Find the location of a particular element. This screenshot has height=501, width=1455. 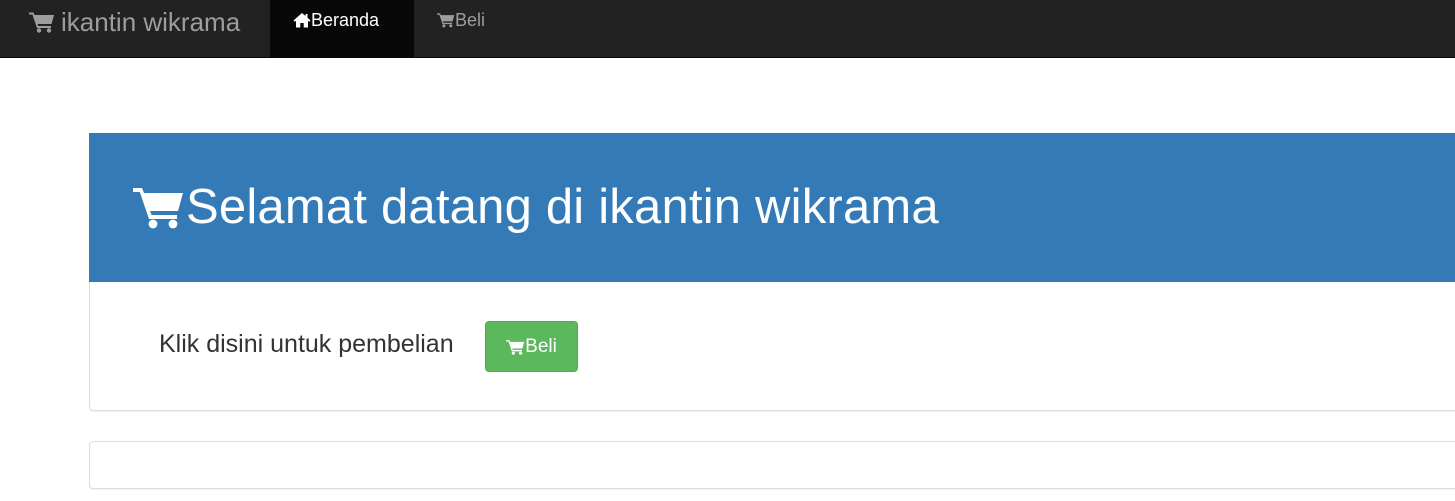

nav-item-beli-label: Beli is located at coordinates (470, 20).